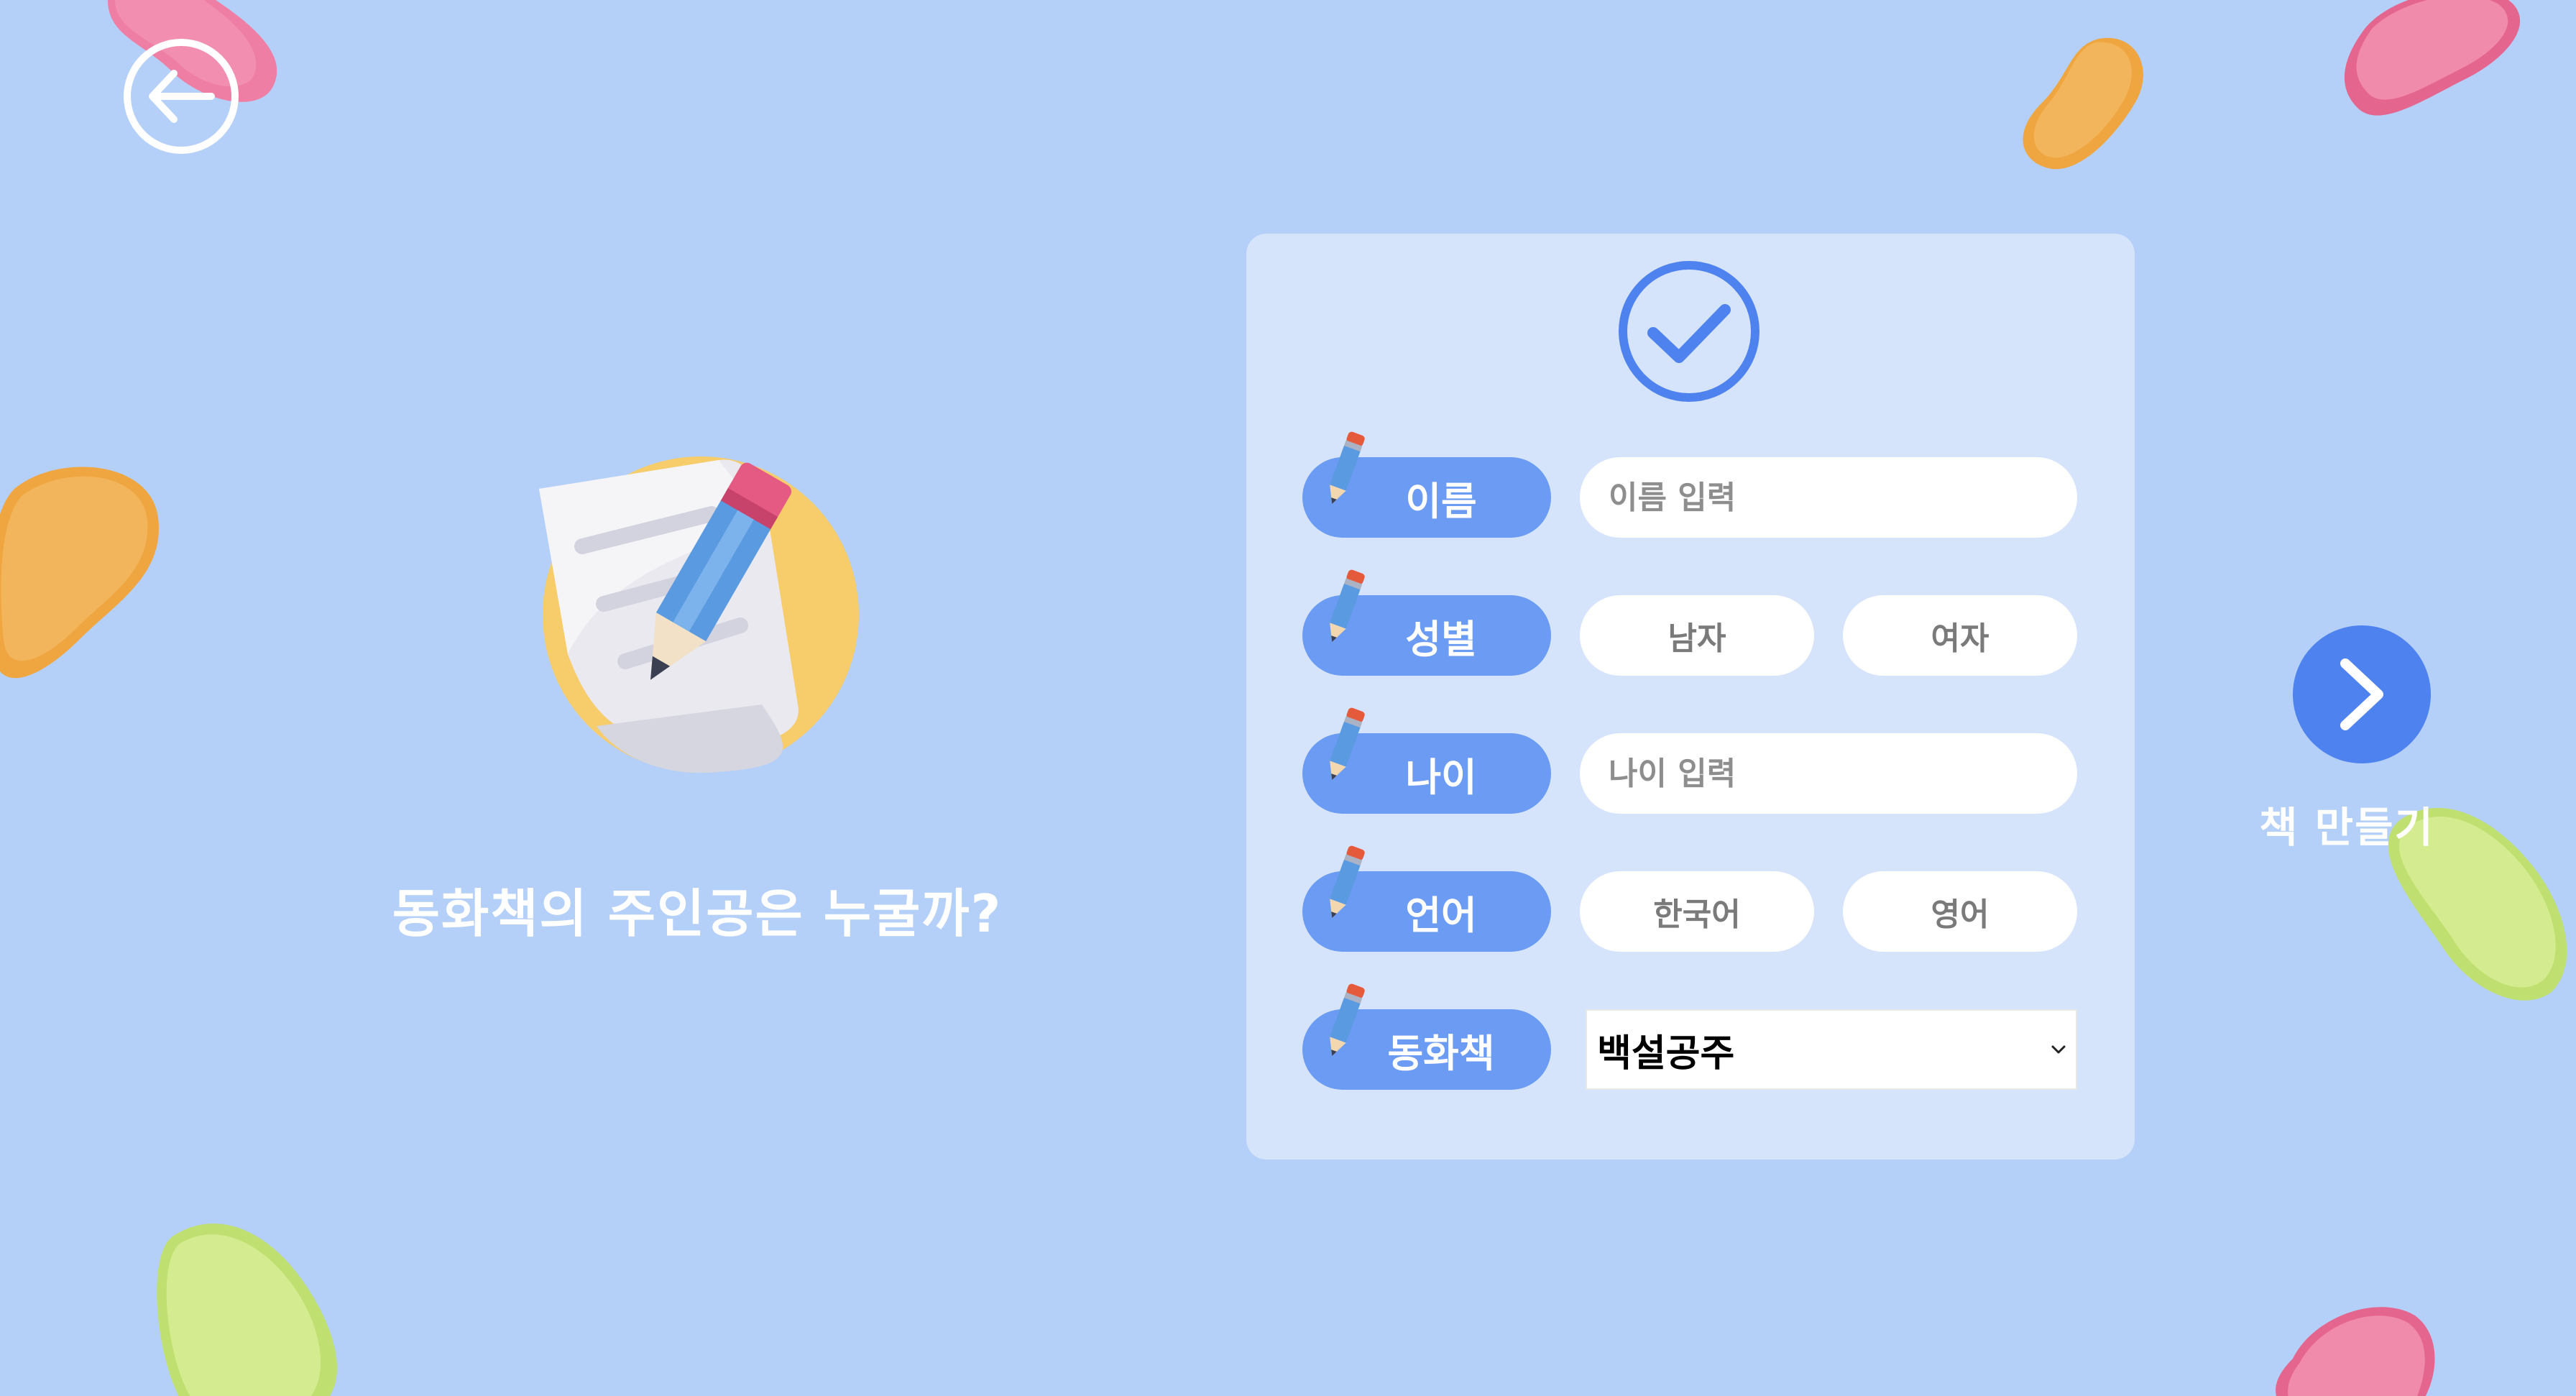 The height and width of the screenshot is (1396, 2576). I want to click on next-button, so click(2362, 694).